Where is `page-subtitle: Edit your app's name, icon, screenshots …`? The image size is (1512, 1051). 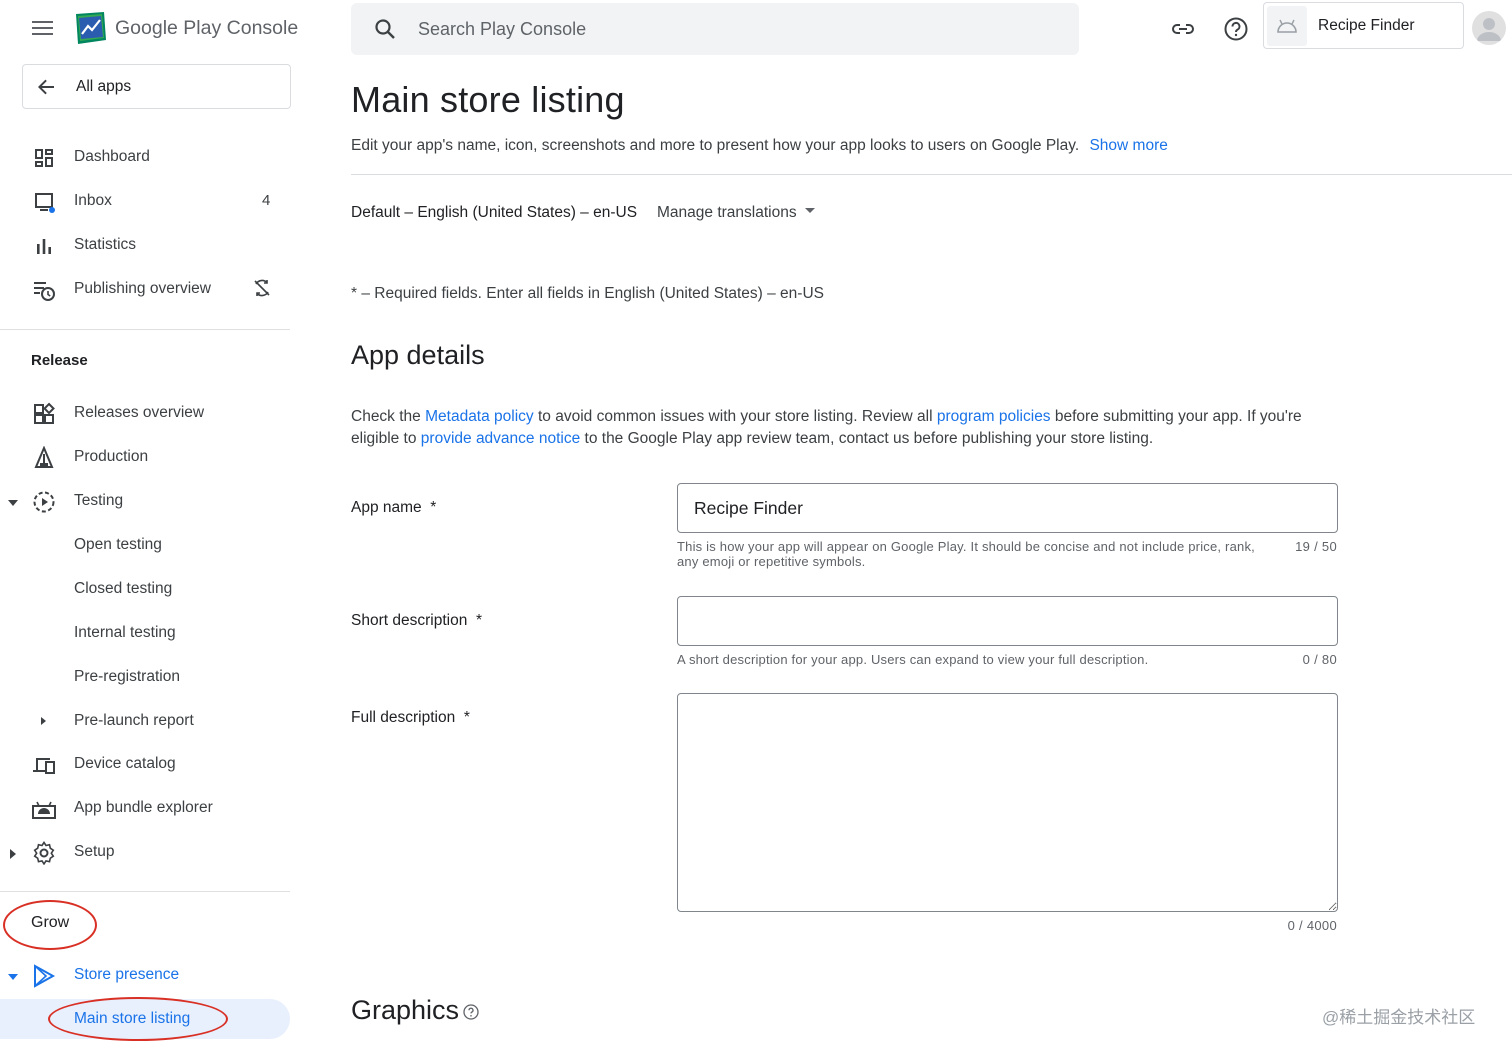 page-subtitle: Edit your app's name, icon, screenshots … is located at coordinates (759, 146).